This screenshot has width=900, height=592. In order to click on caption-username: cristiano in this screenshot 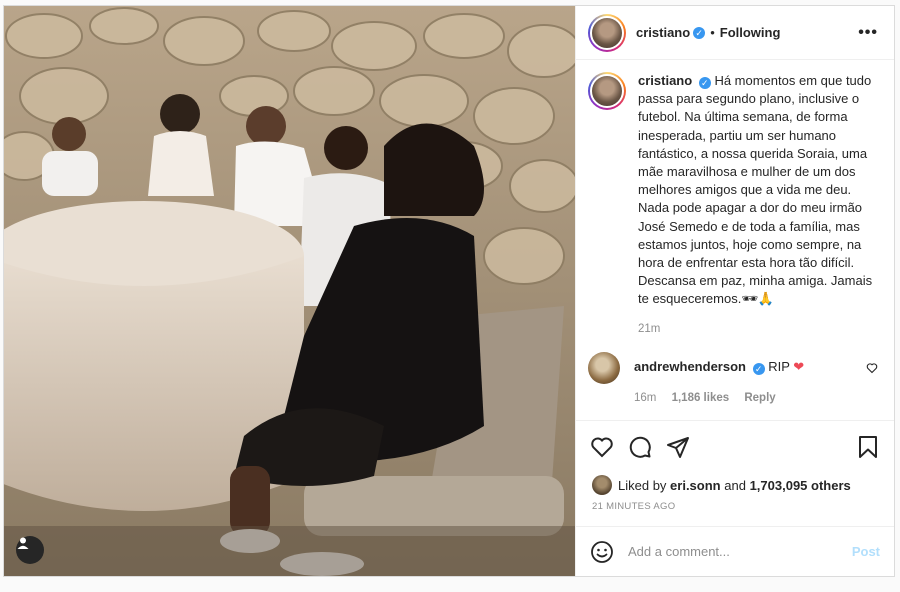, I will do `click(665, 80)`.